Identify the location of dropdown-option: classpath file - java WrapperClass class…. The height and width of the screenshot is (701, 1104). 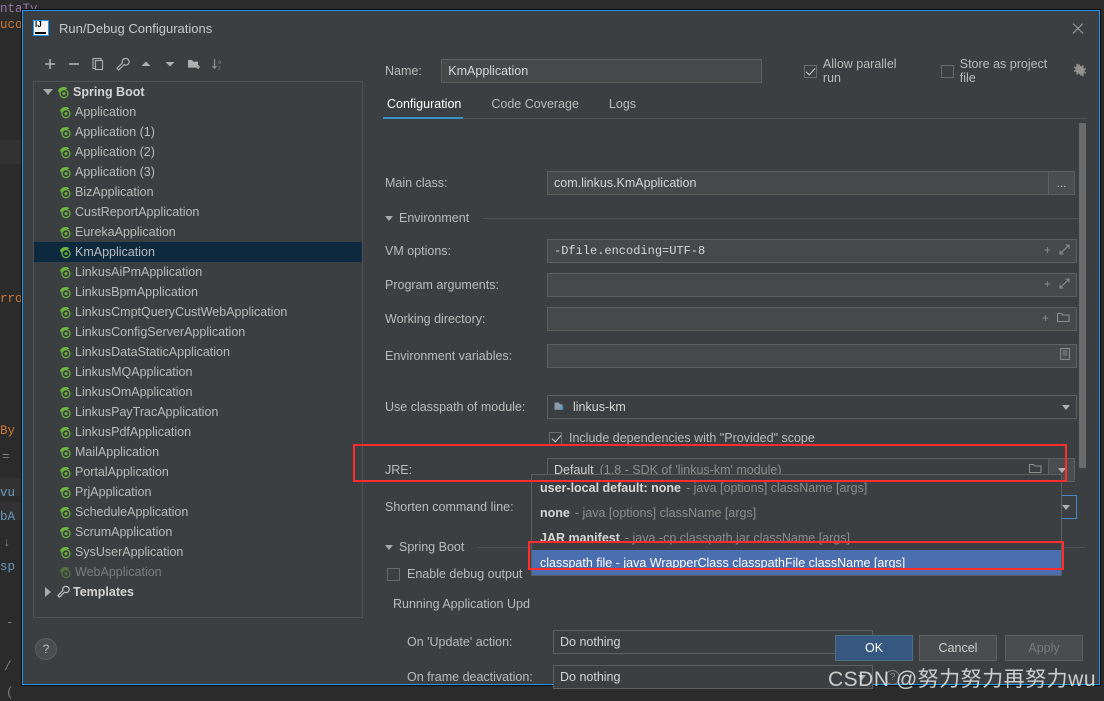
(796, 562).